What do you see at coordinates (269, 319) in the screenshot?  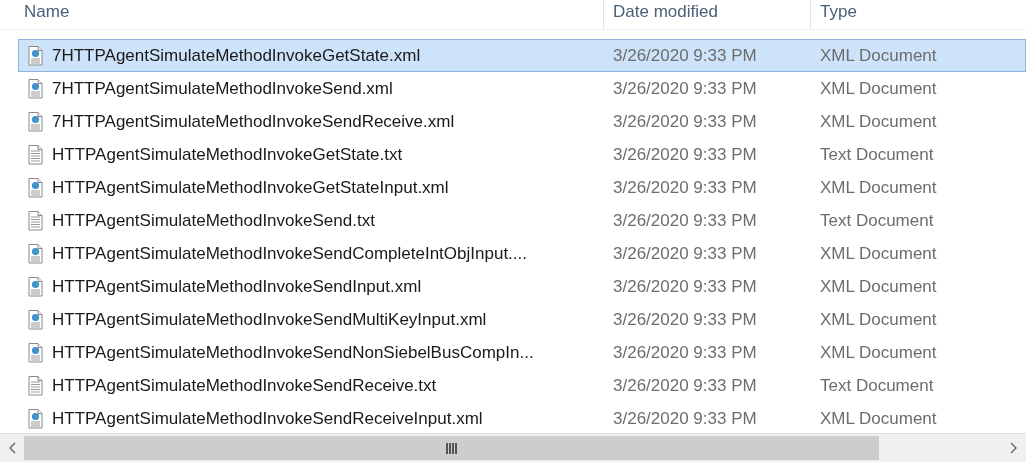 I see `file-name: HTTPAgentSimulateMethodInvokeSendMultiKeyInput.xml` at bounding box center [269, 319].